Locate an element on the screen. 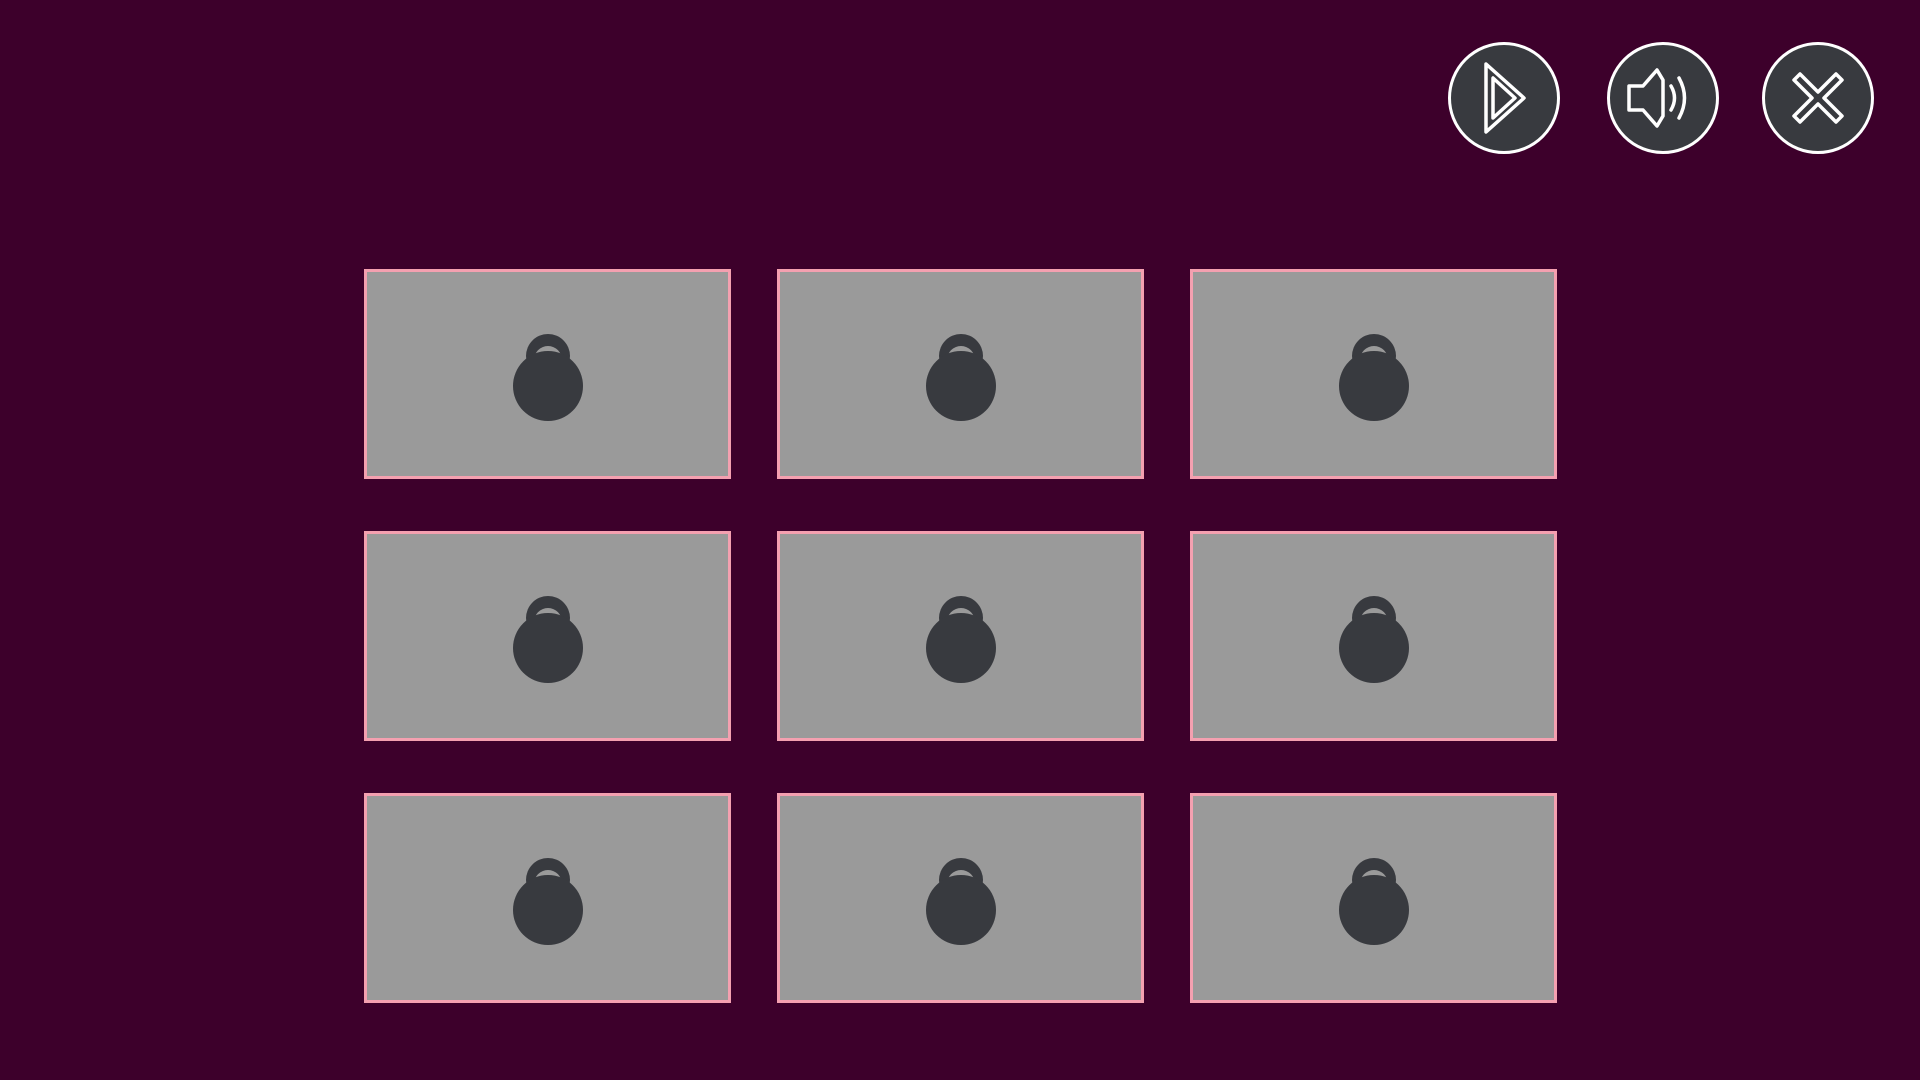 The image size is (1920, 1080). play-button is located at coordinates (1504, 98).